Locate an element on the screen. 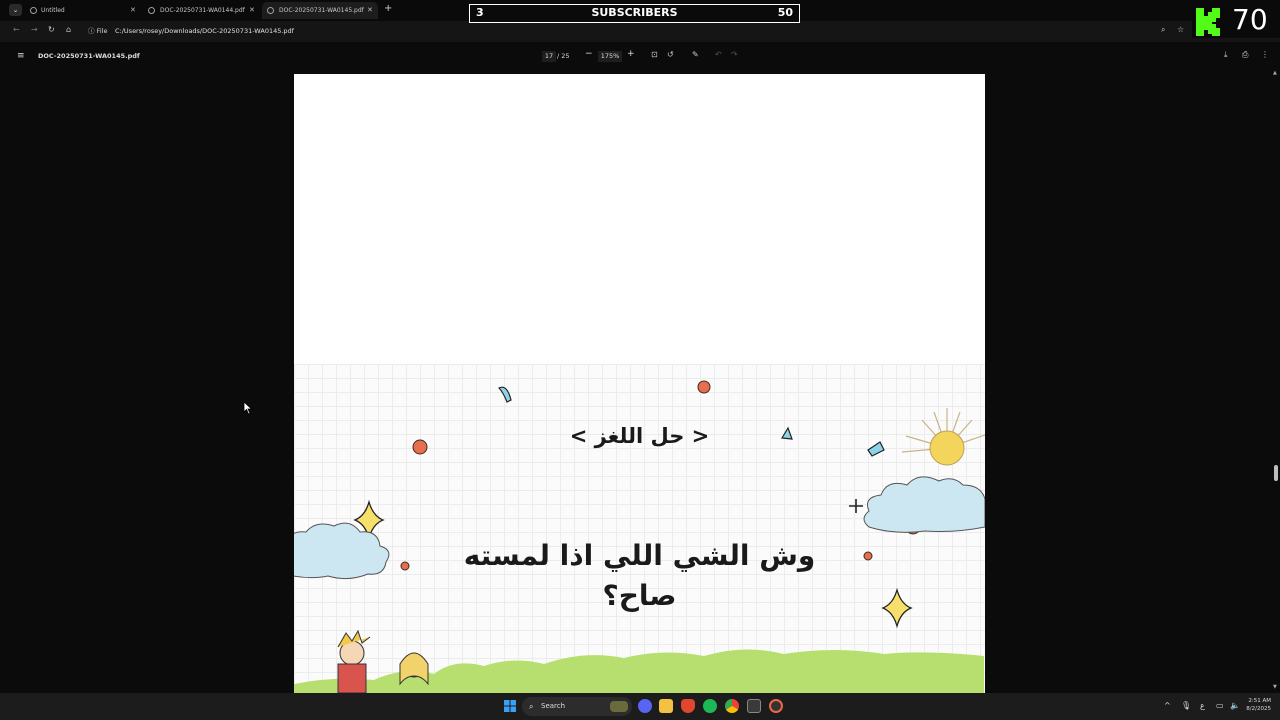 This screenshot has height=720, width=1280. zoom-out-button: − is located at coordinates (589, 54).